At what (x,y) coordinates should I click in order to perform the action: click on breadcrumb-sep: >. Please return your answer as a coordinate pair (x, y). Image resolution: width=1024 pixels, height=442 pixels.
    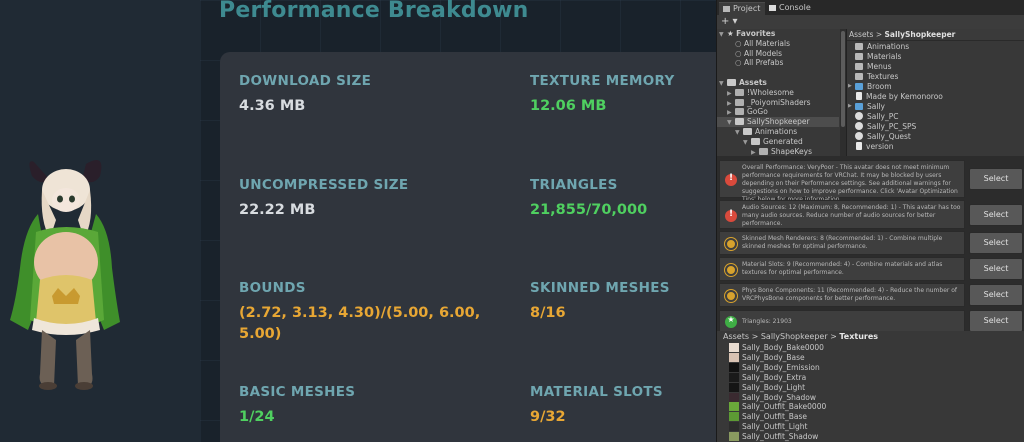
    Looking at the image, I should click on (755, 336).